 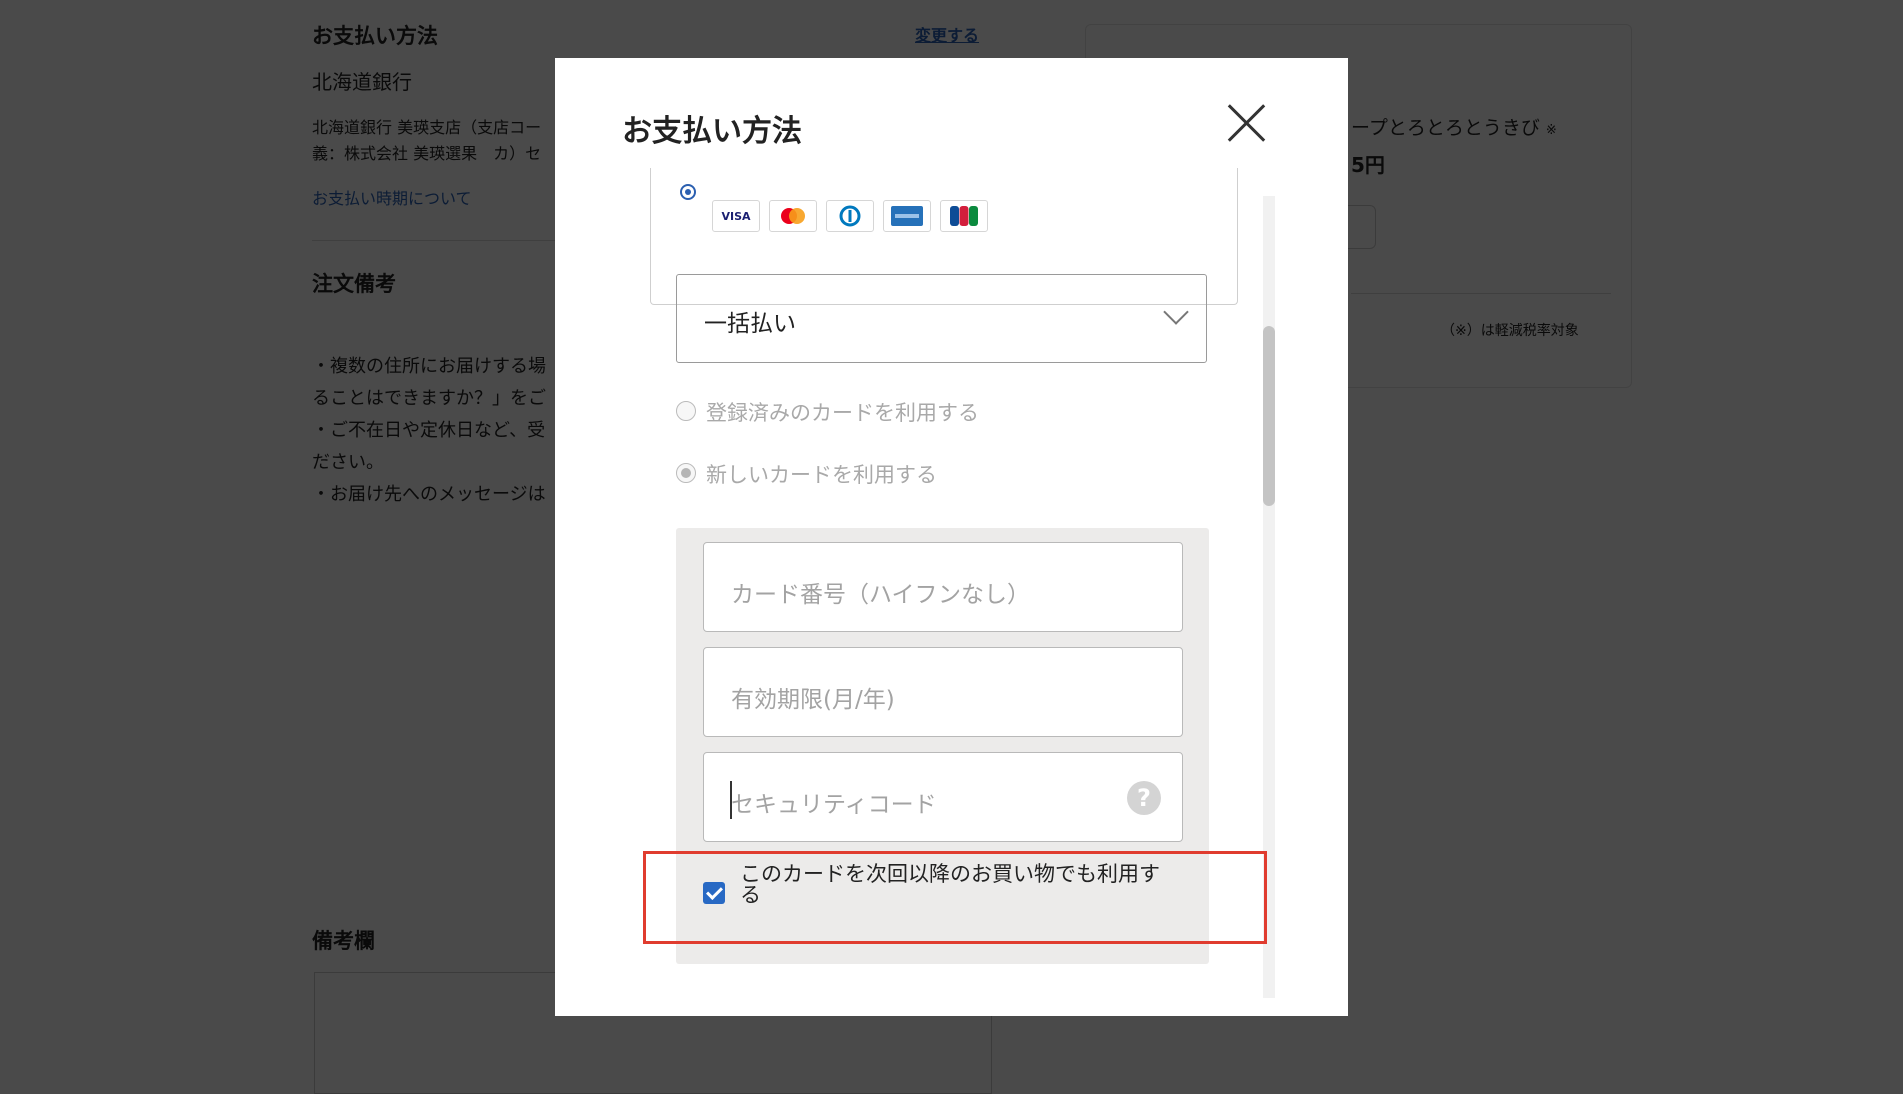 What do you see at coordinates (429, 430) in the screenshot?
I see `notes-text: ・ご不在日や定休日など、受` at bounding box center [429, 430].